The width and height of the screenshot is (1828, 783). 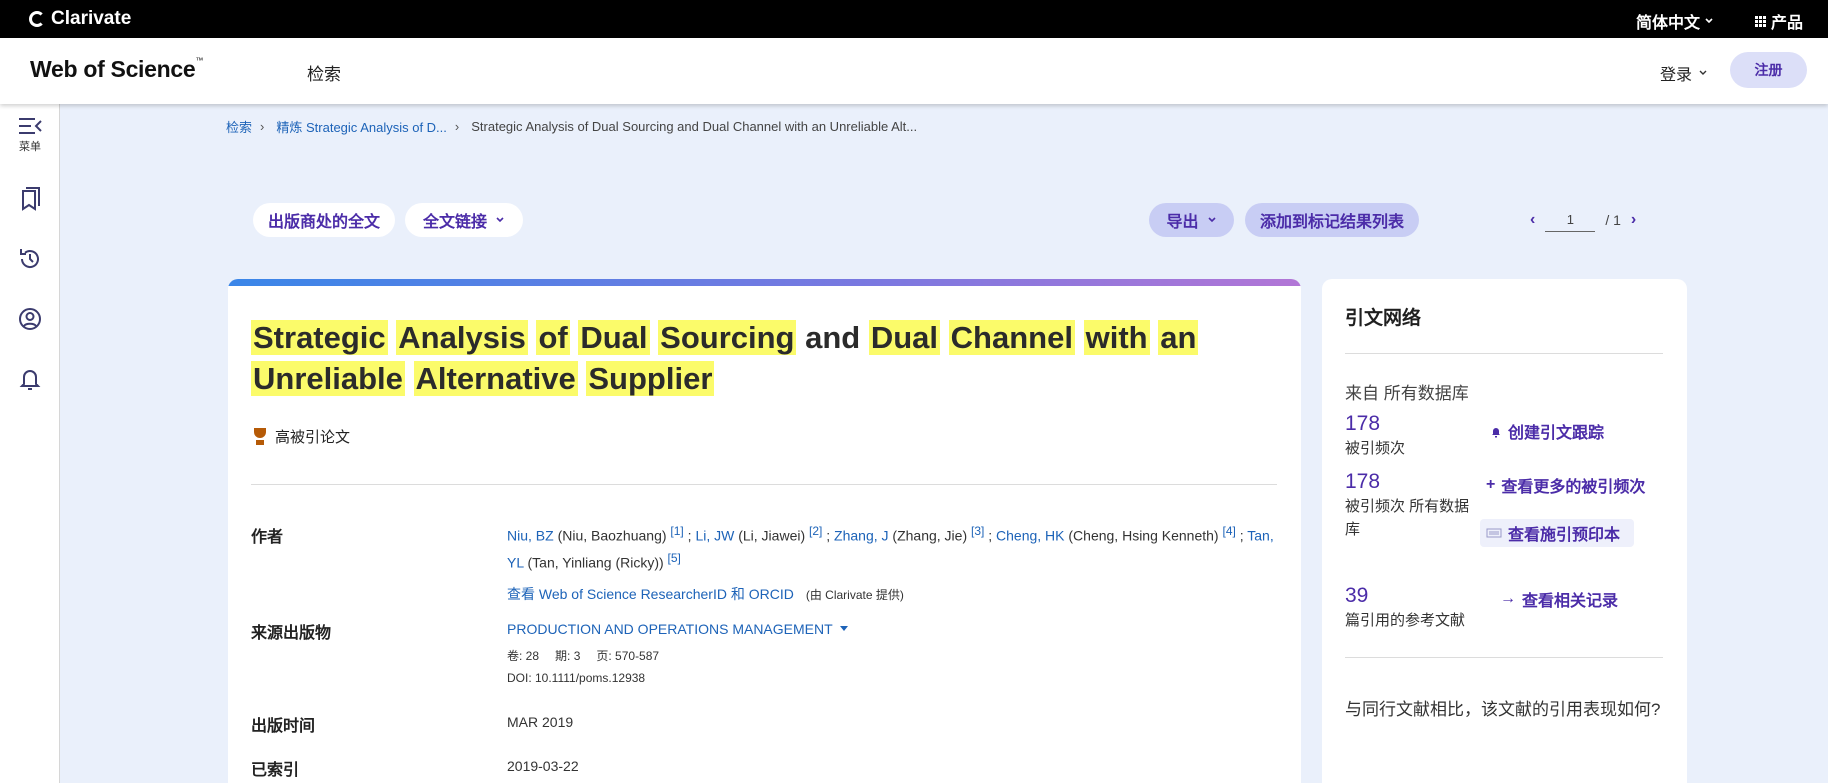 What do you see at coordinates (1362, 482) in the screenshot?
I see `times-cited-all-count: 178` at bounding box center [1362, 482].